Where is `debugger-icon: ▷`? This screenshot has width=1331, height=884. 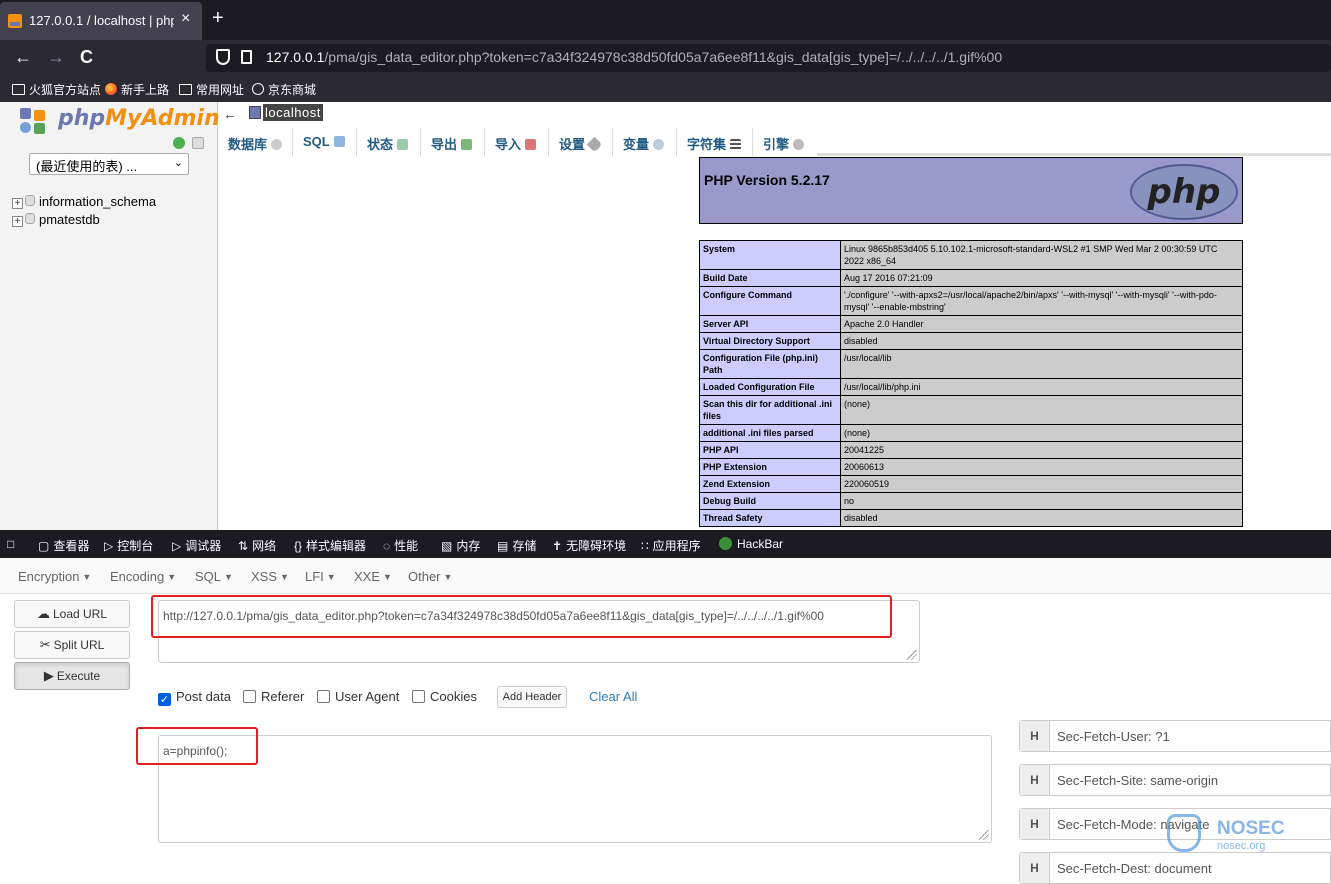
debugger-icon: ▷ is located at coordinates (177, 546).